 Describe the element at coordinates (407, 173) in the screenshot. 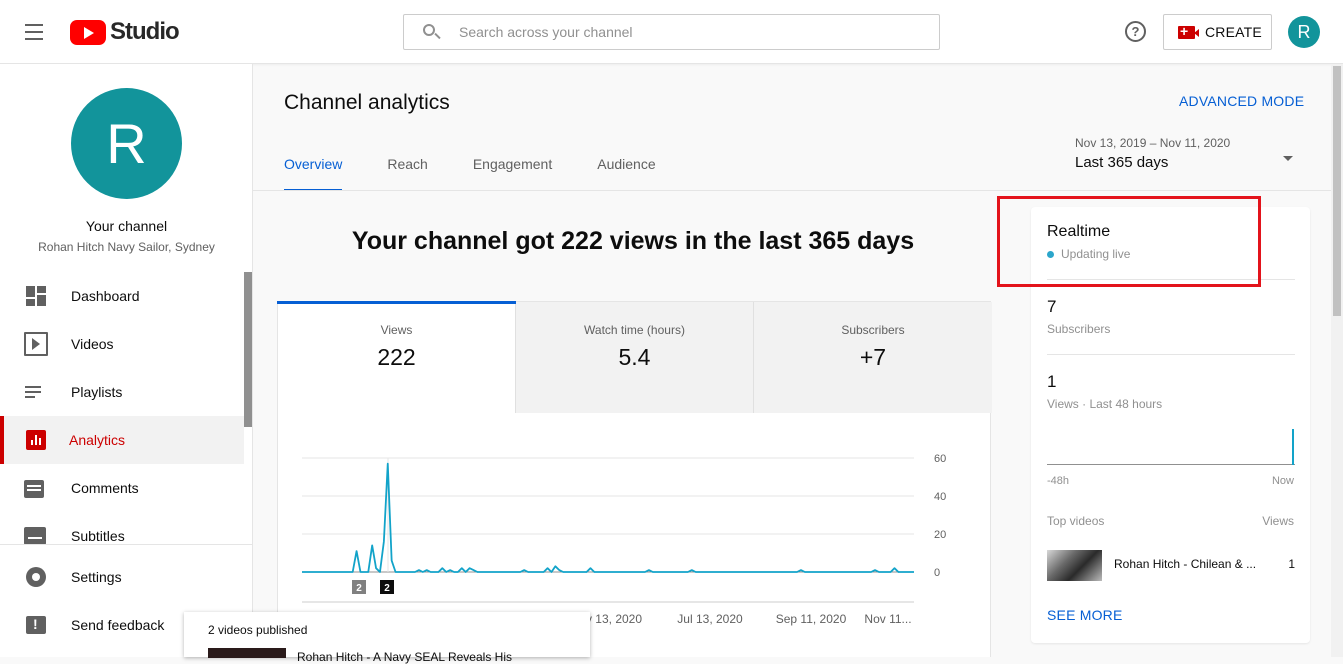

I see `tab-reach: Reach` at that location.